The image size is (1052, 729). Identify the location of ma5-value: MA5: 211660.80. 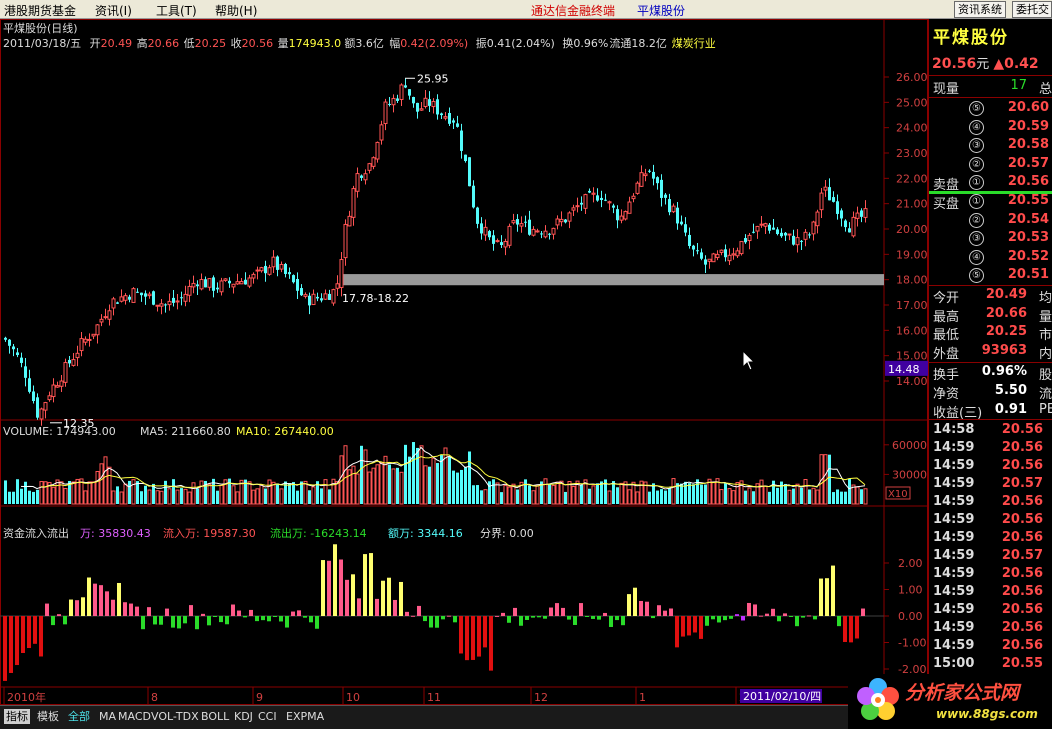
(185, 431).